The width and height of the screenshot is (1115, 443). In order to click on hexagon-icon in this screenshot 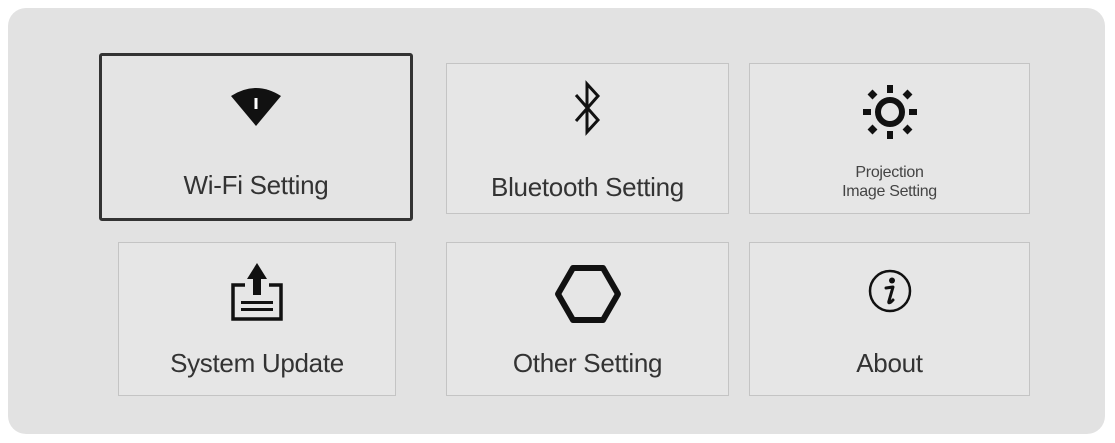, I will do `click(587, 294)`.